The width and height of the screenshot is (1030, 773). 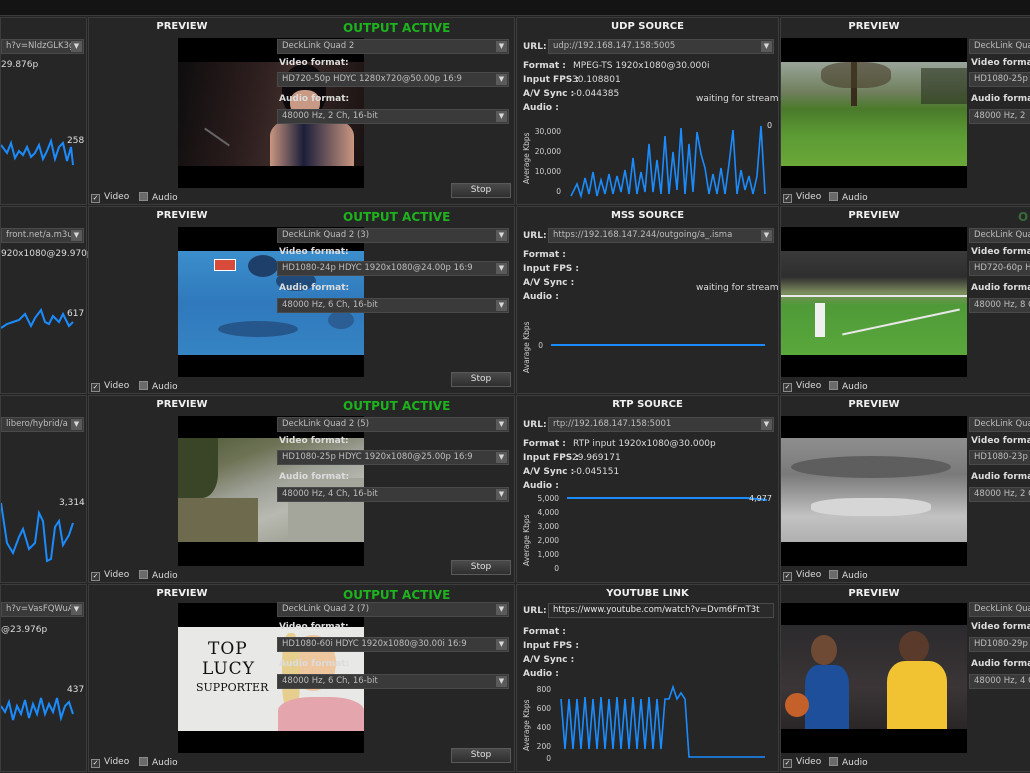 I want to click on video-format-select: HD1080-29p, so click(x=999, y=644).